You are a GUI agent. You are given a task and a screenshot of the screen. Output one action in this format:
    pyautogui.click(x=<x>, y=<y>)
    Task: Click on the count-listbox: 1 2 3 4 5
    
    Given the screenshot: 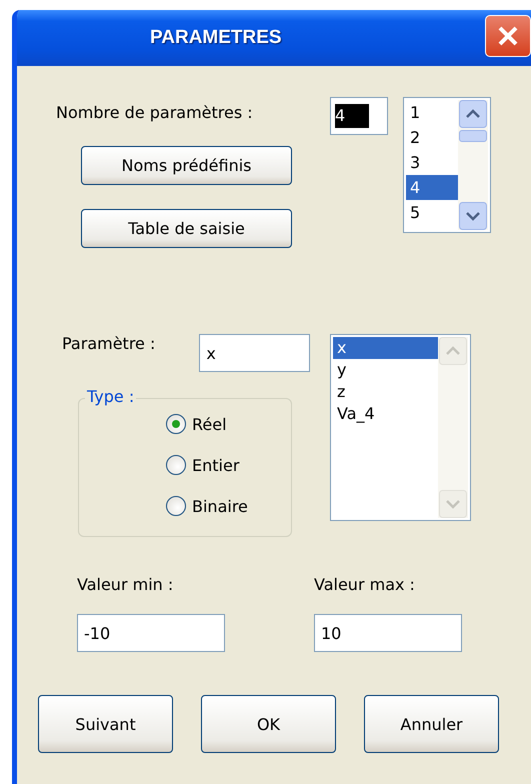 What is the action you would take?
    pyautogui.click(x=447, y=165)
    